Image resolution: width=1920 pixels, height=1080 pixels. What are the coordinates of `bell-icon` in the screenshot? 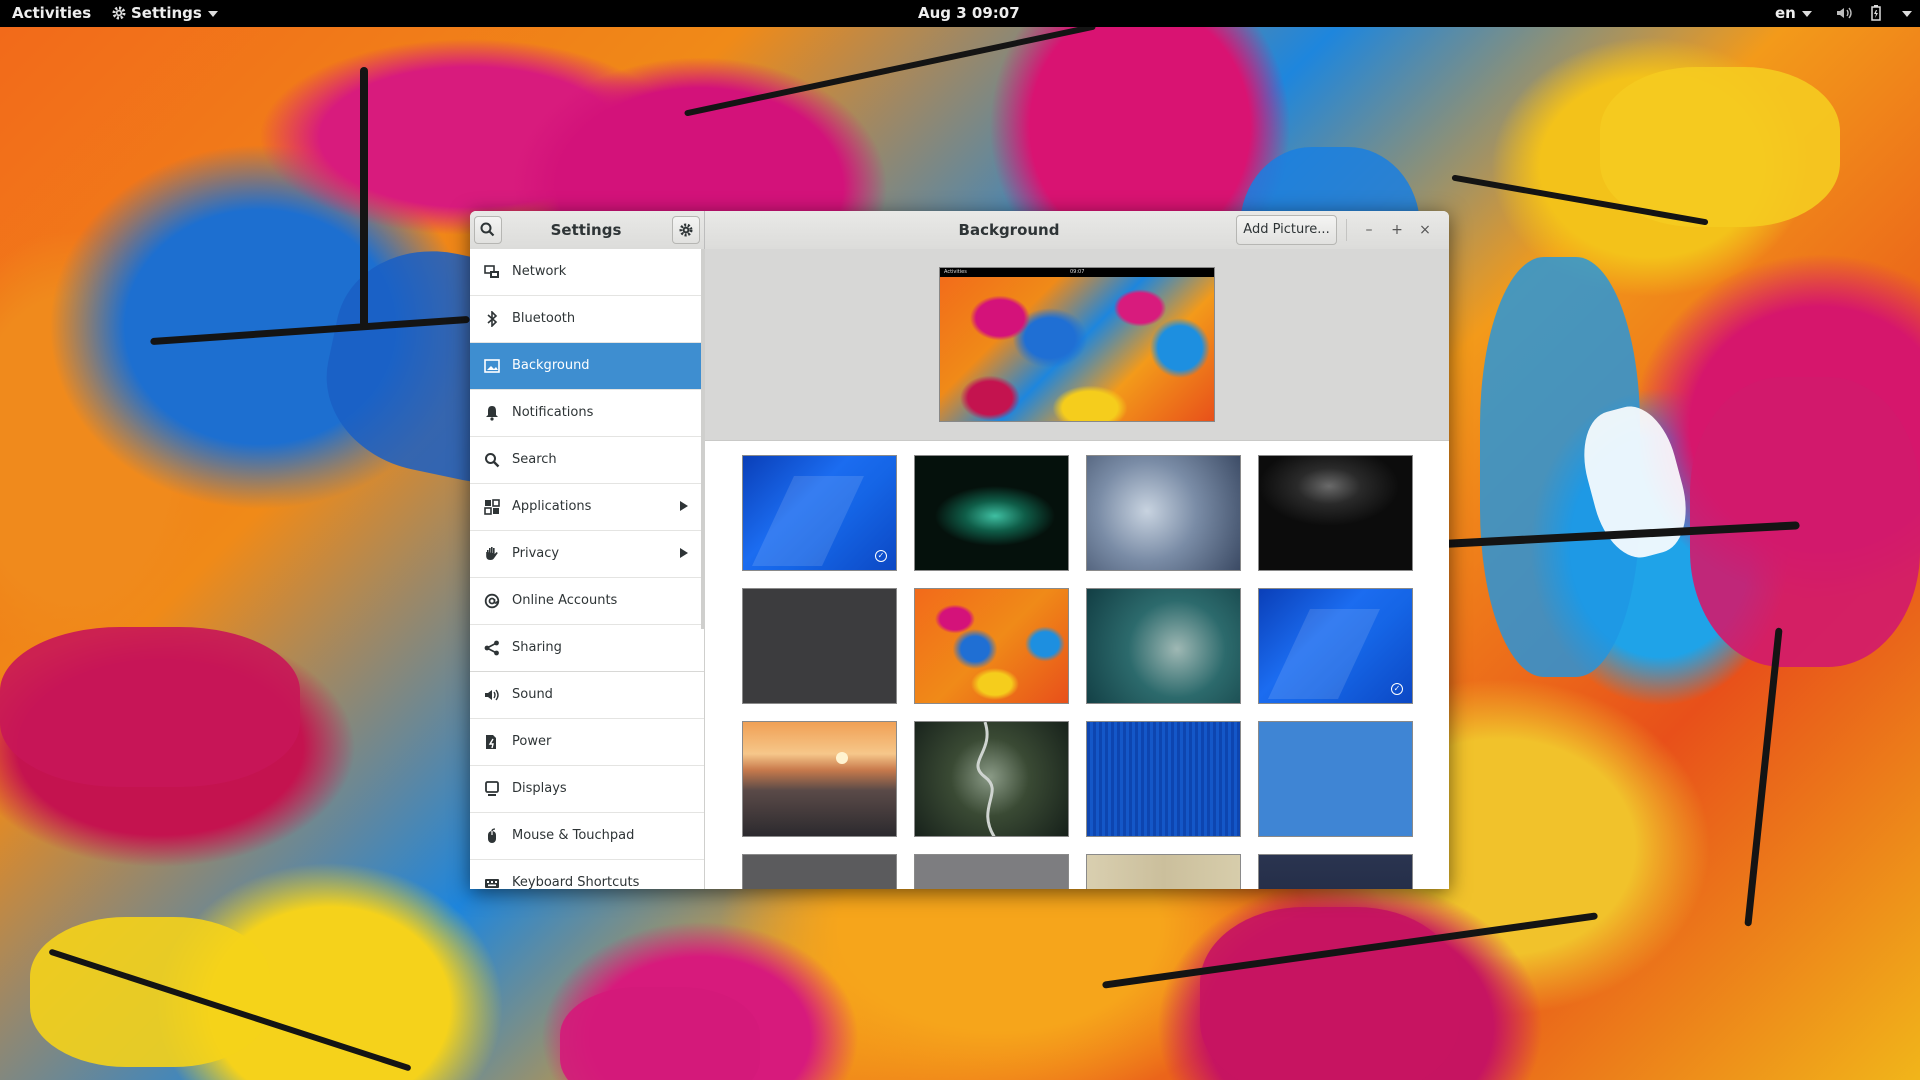 It's located at (492, 413).